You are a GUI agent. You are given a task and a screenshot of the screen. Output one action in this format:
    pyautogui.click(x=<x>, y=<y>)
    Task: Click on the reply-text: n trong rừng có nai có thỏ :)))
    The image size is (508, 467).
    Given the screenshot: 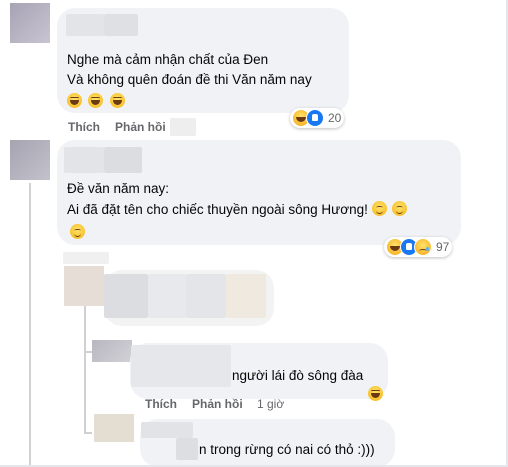 What is the action you would take?
    pyautogui.click(x=287, y=449)
    